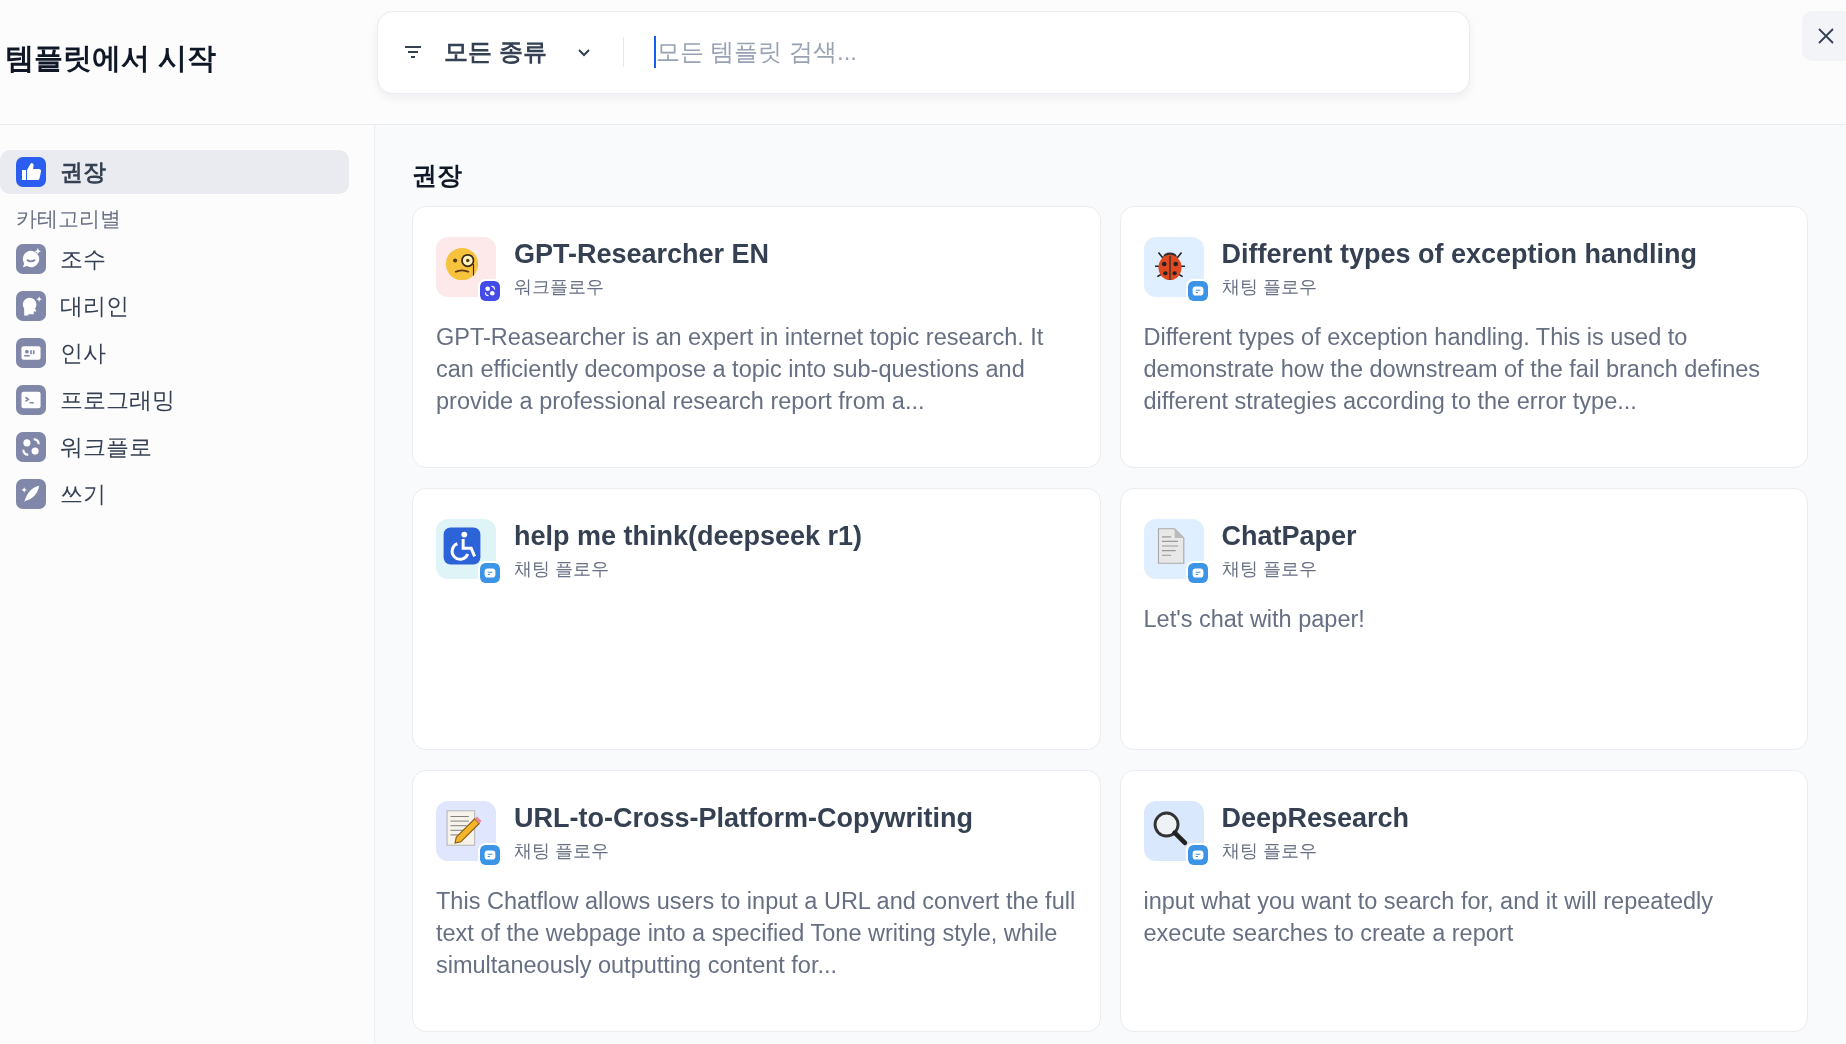 The image size is (1846, 1044). Describe the element at coordinates (1429, 917) in the screenshot. I see `template-description: input what you want to search for, and it will repeatedly execute searches to create a report` at that location.